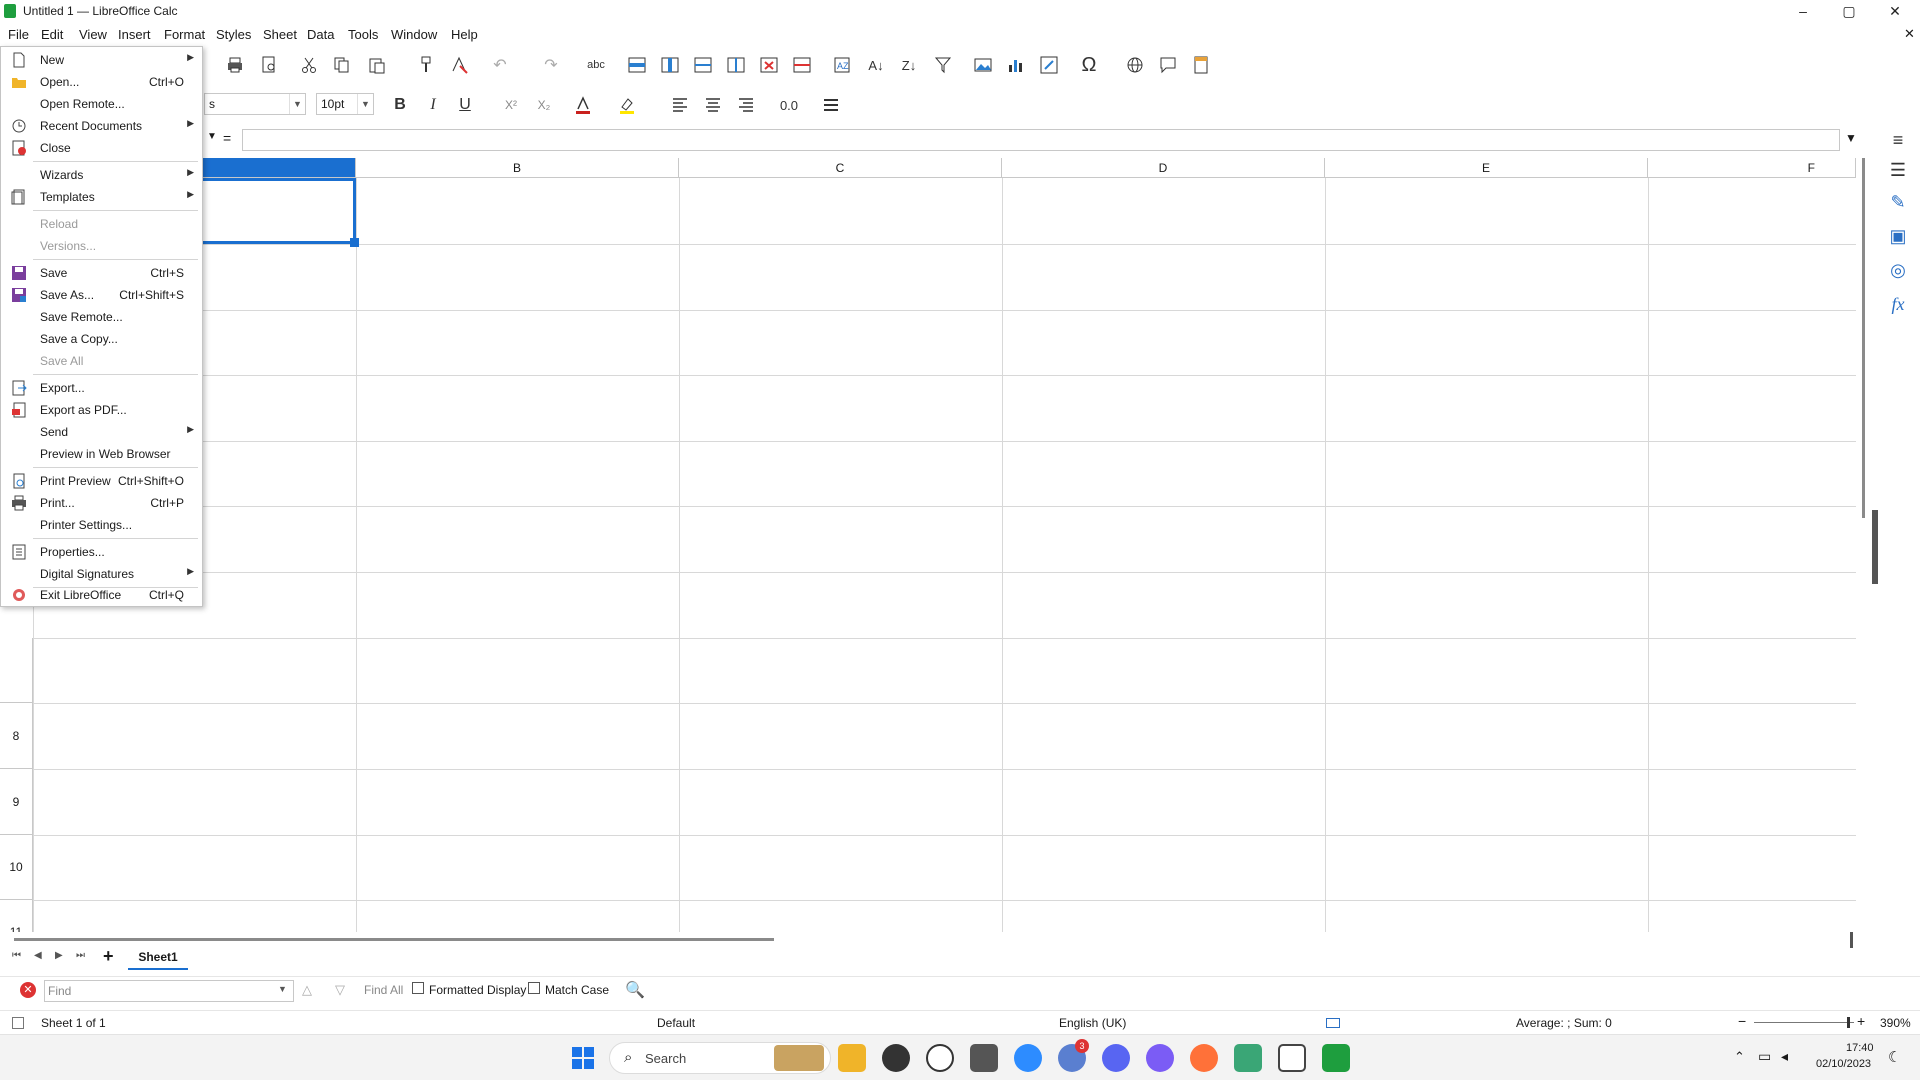 The image size is (1920, 1080). What do you see at coordinates (769, 65) in the screenshot?
I see `delete-rows-icon` at bounding box center [769, 65].